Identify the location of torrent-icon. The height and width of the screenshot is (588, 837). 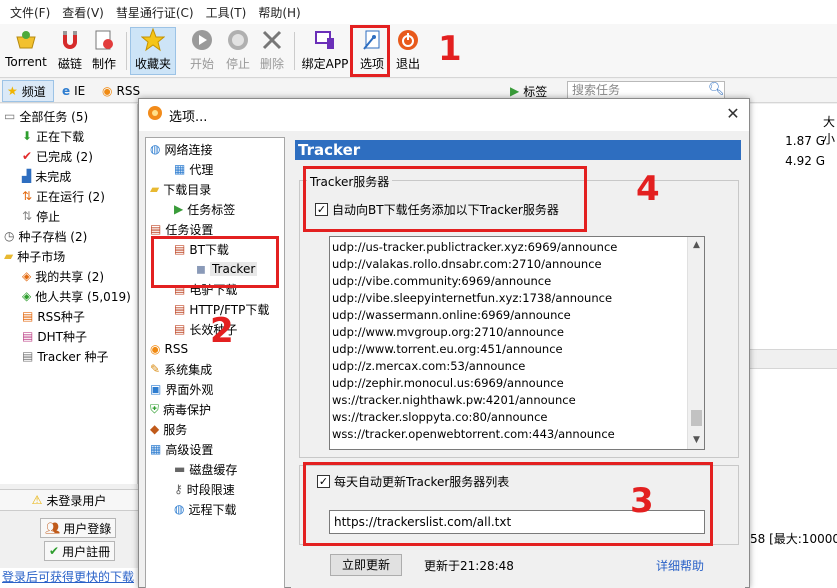
(26, 40).